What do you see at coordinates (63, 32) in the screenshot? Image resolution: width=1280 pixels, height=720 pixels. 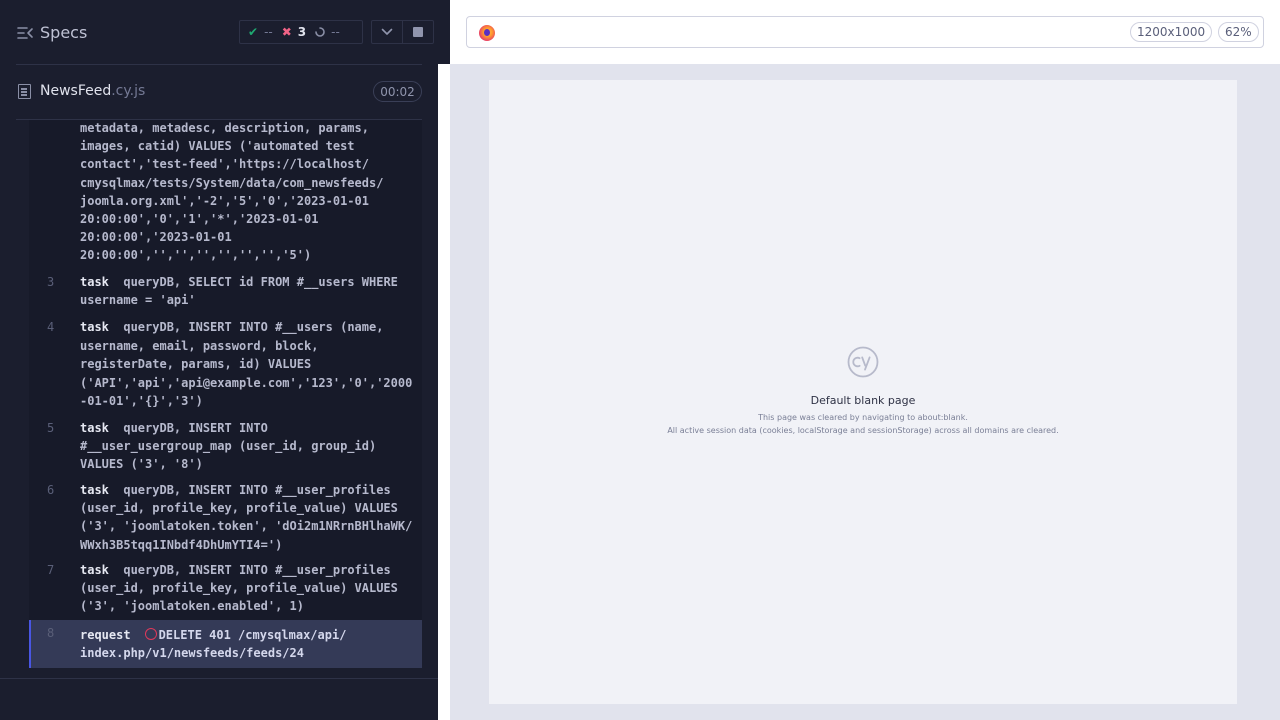 I see `specs-title: Specs` at bounding box center [63, 32].